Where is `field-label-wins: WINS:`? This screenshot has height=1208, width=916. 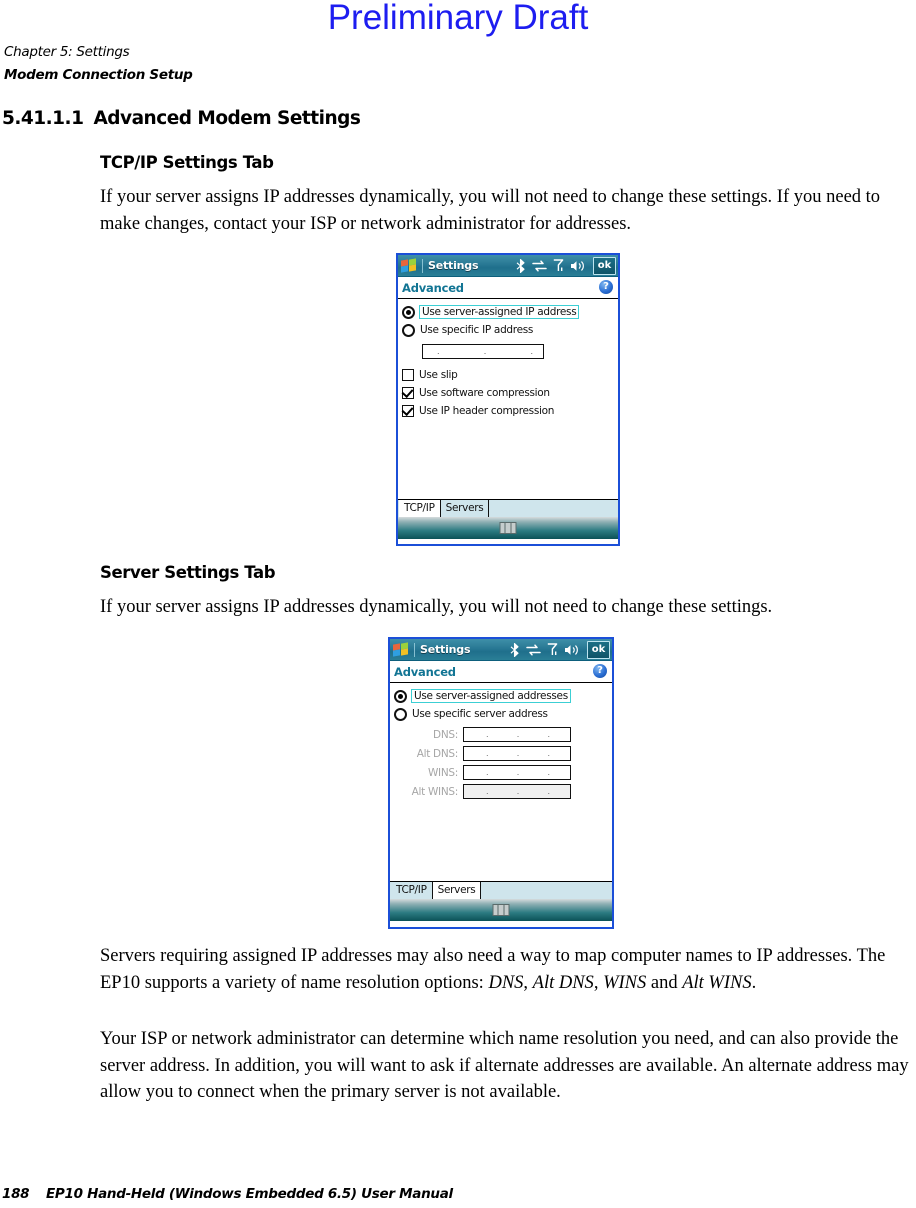
field-label-wins: WINS: is located at coordinates (442, 772).